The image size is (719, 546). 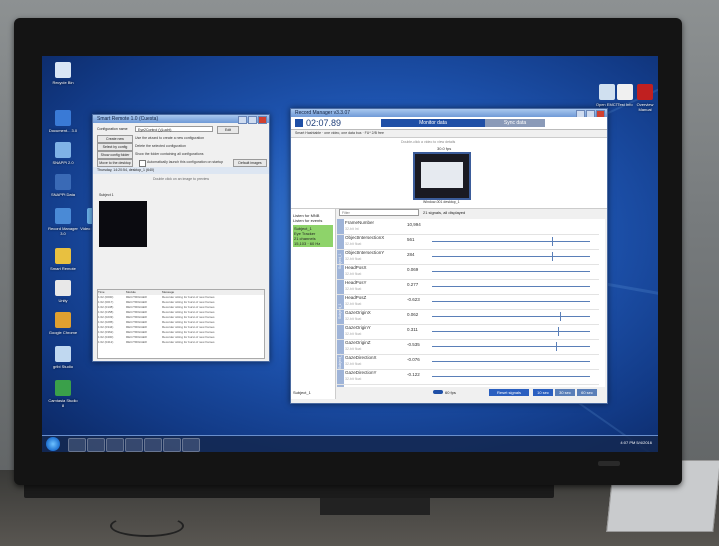 What do you see at coordinates (444, 212) in the screenshot?
I see `signal-count: 21 signals, all displayed` at bounding box center [444, 212].